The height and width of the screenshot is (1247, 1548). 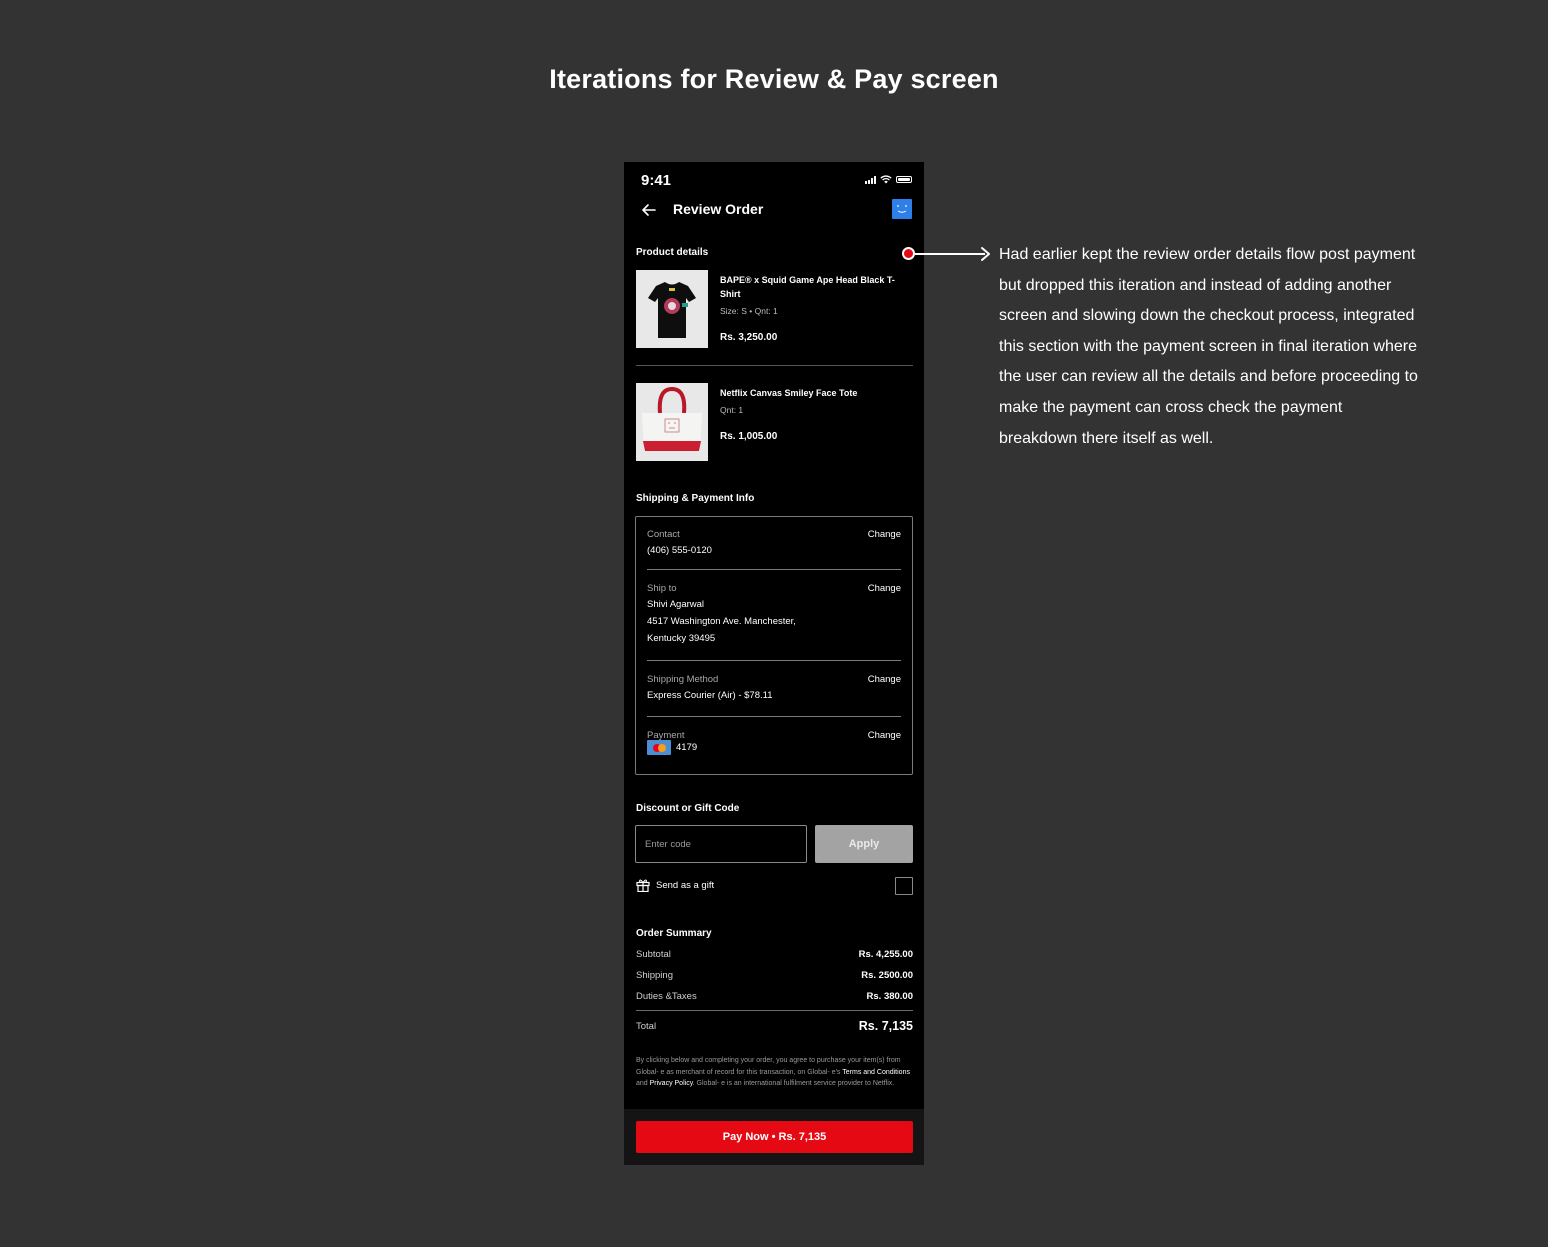 I want to click on smiley-profile-icon, so click(x=902, y=209).